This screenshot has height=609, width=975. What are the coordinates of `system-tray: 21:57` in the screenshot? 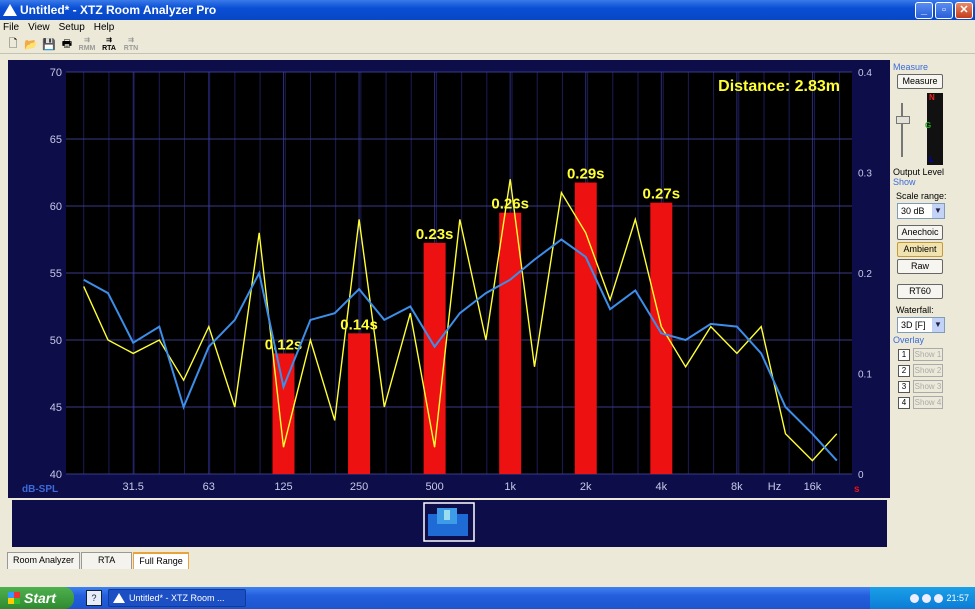 It's located at (922, 598).